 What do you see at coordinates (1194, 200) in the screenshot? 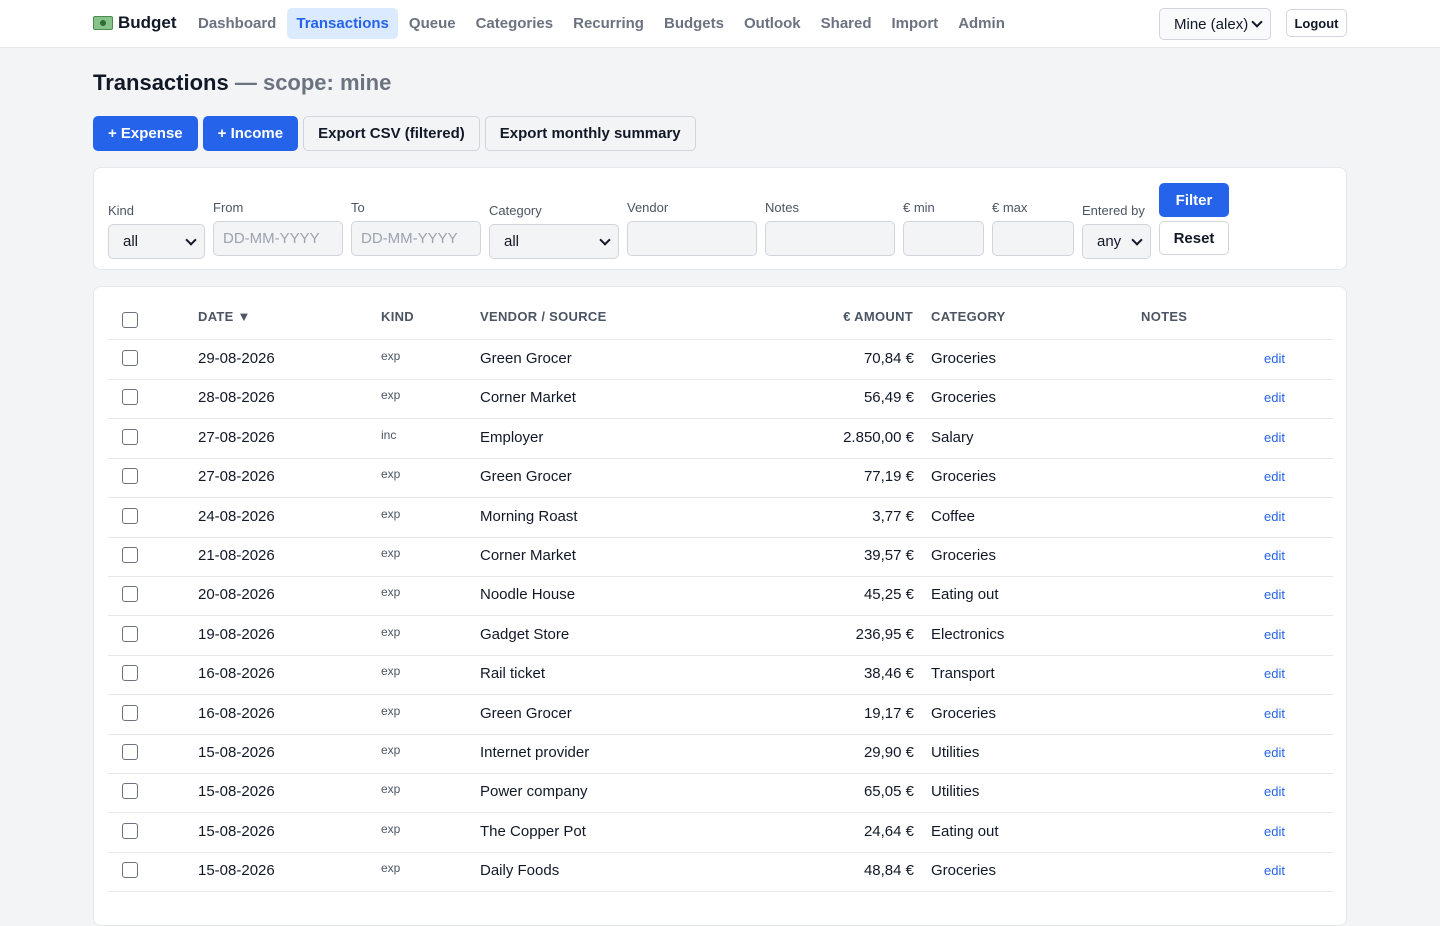
I see `filter-button: Filter` at bounding box center [1194, 200].